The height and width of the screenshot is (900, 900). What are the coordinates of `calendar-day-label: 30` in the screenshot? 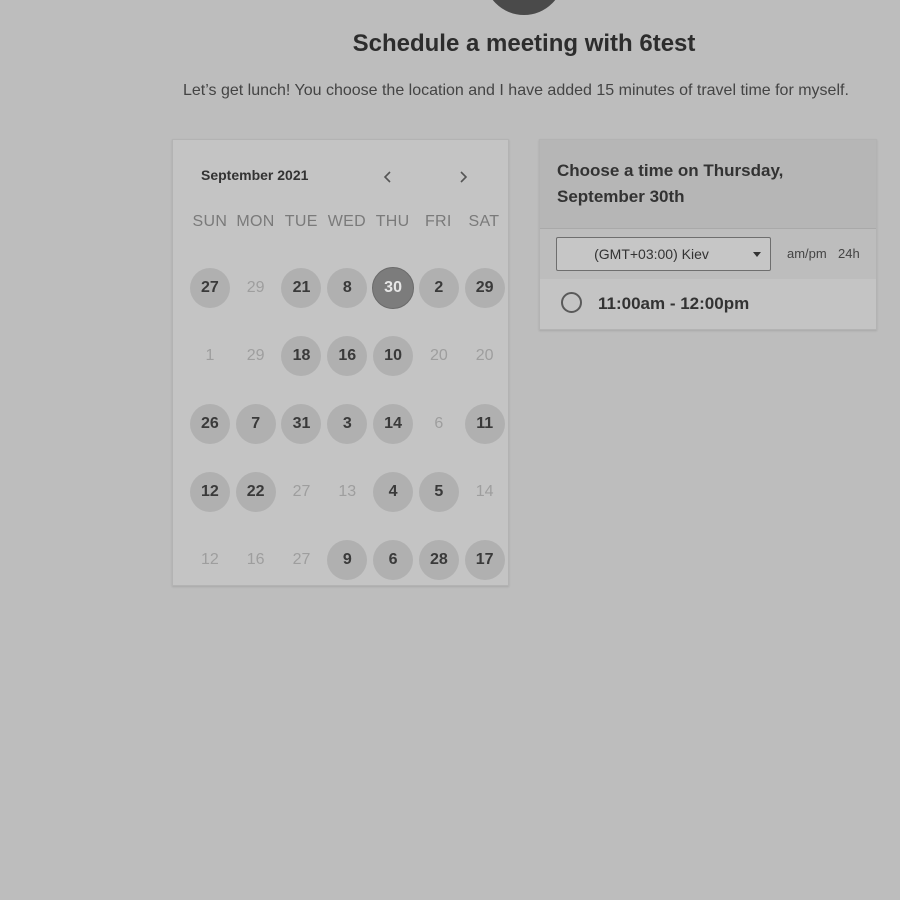 It's located at (393, 288).